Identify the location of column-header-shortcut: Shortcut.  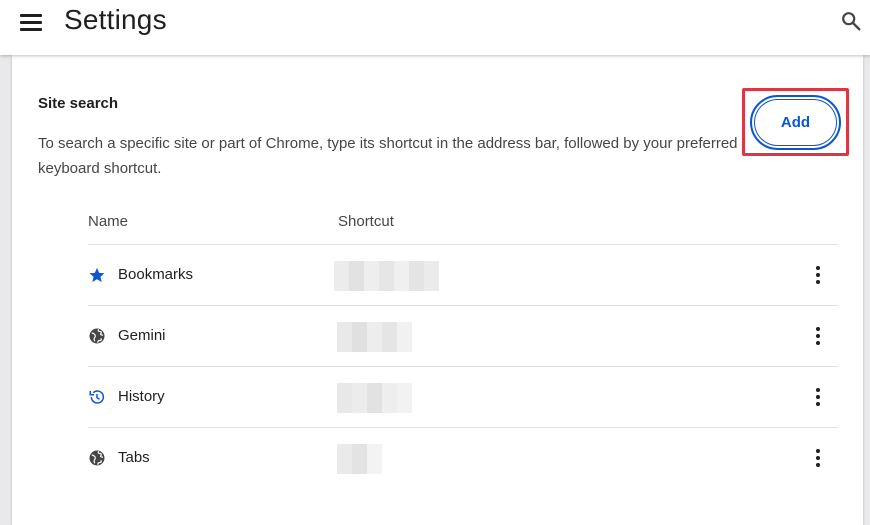
(366, 221).